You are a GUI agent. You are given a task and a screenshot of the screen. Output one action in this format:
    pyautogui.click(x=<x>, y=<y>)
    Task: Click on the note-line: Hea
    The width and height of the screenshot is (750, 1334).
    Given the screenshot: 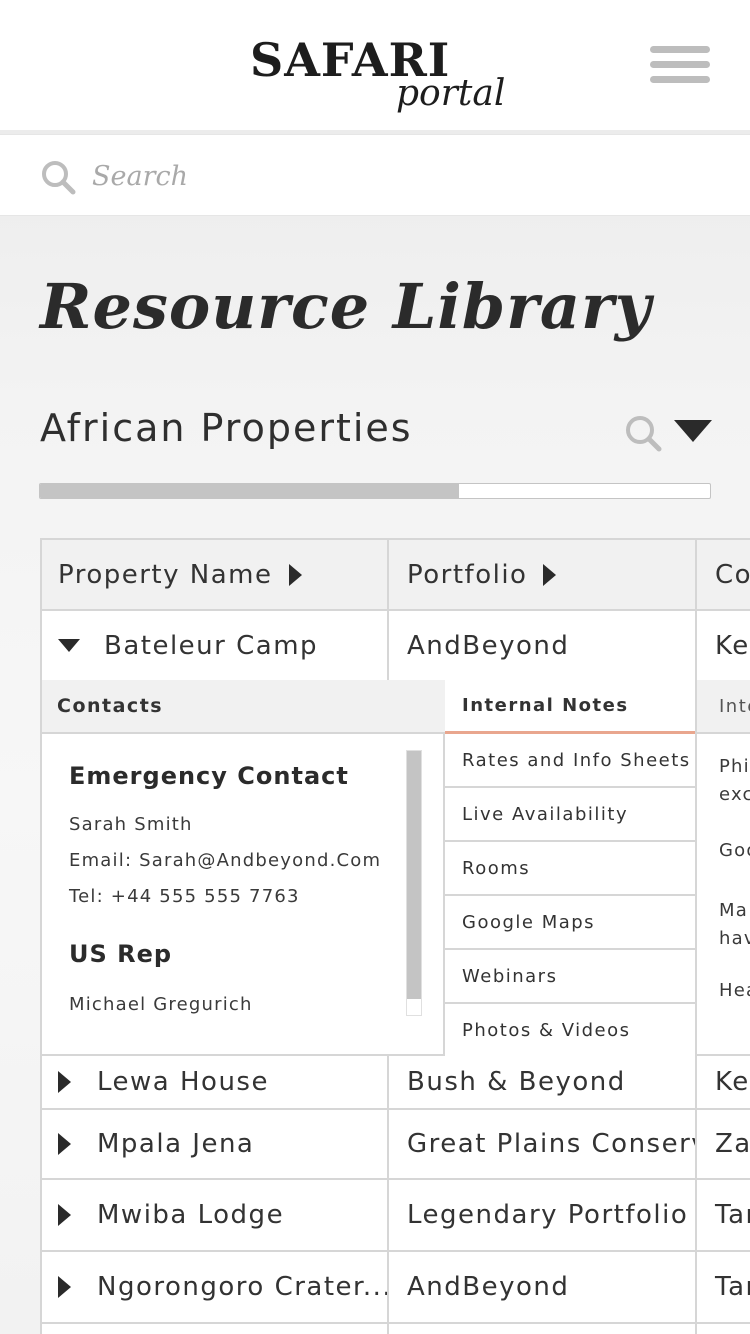 What is the action you would take?
    pyautogui.click(x=734, y=990)
    